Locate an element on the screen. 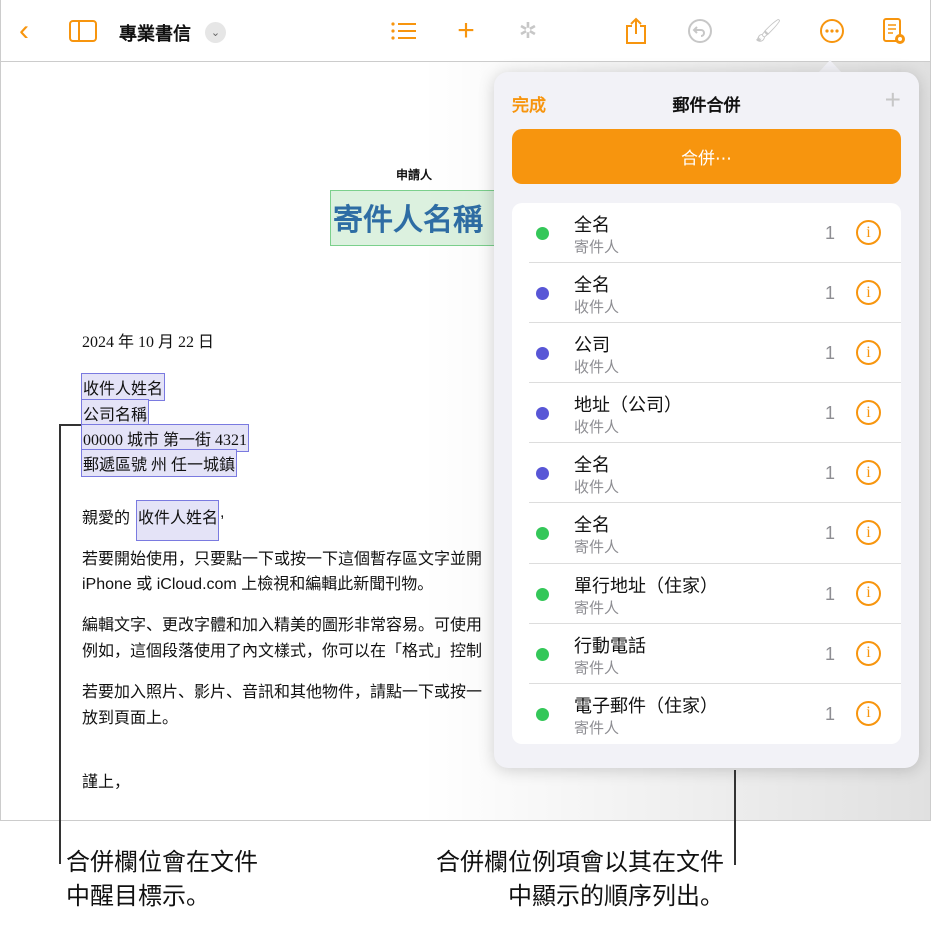 This screenshot has width=931, height=928. address-field: 00000 城市 第一街 4321 is located at coordinates (165, 438).